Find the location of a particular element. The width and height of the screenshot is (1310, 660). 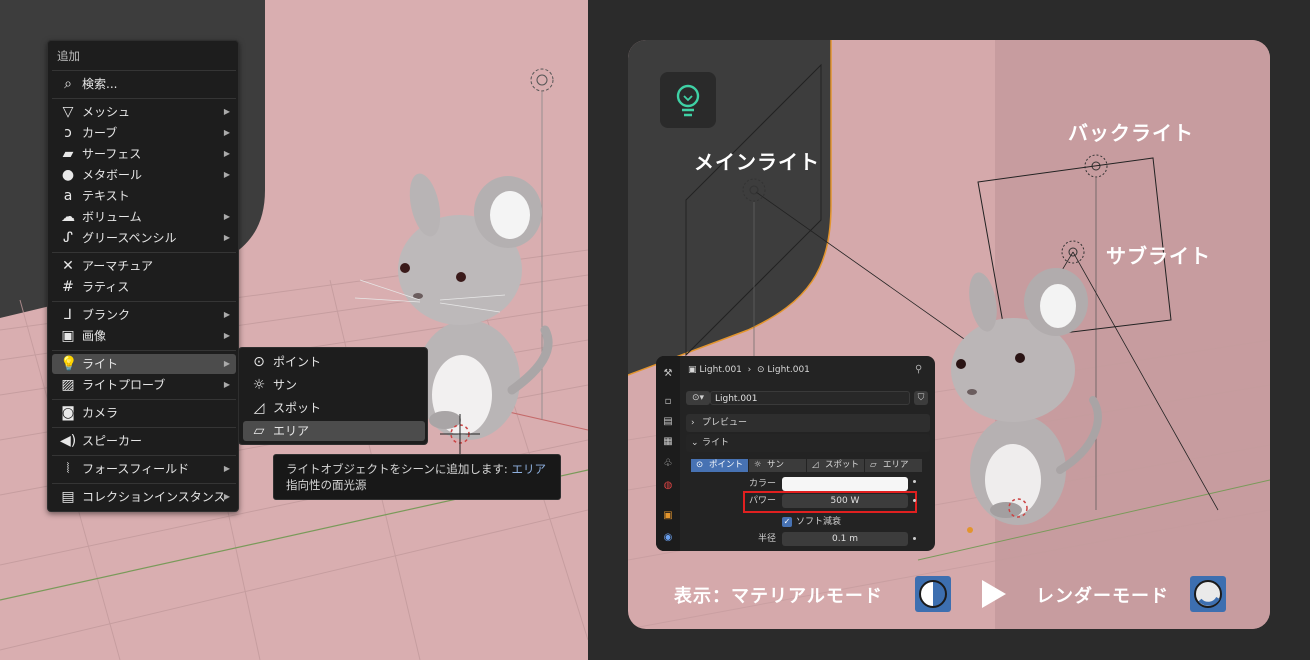

view-layer-tab-icon: ▦ is located at coordinates (668, 442).